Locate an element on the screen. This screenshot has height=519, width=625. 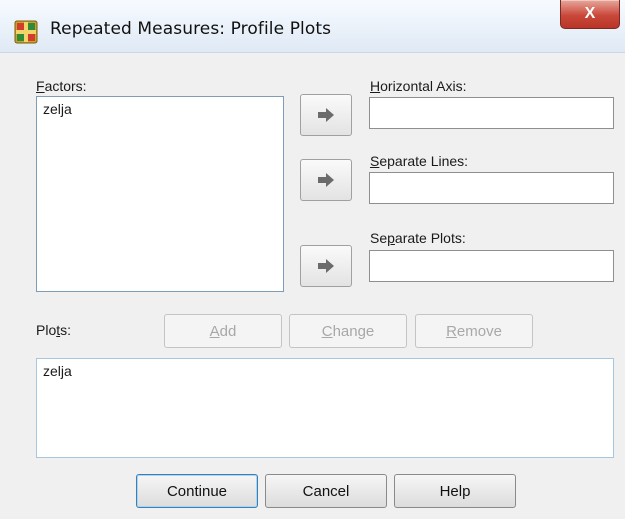
remove-button: Remove is located at coordinates (474, 331).